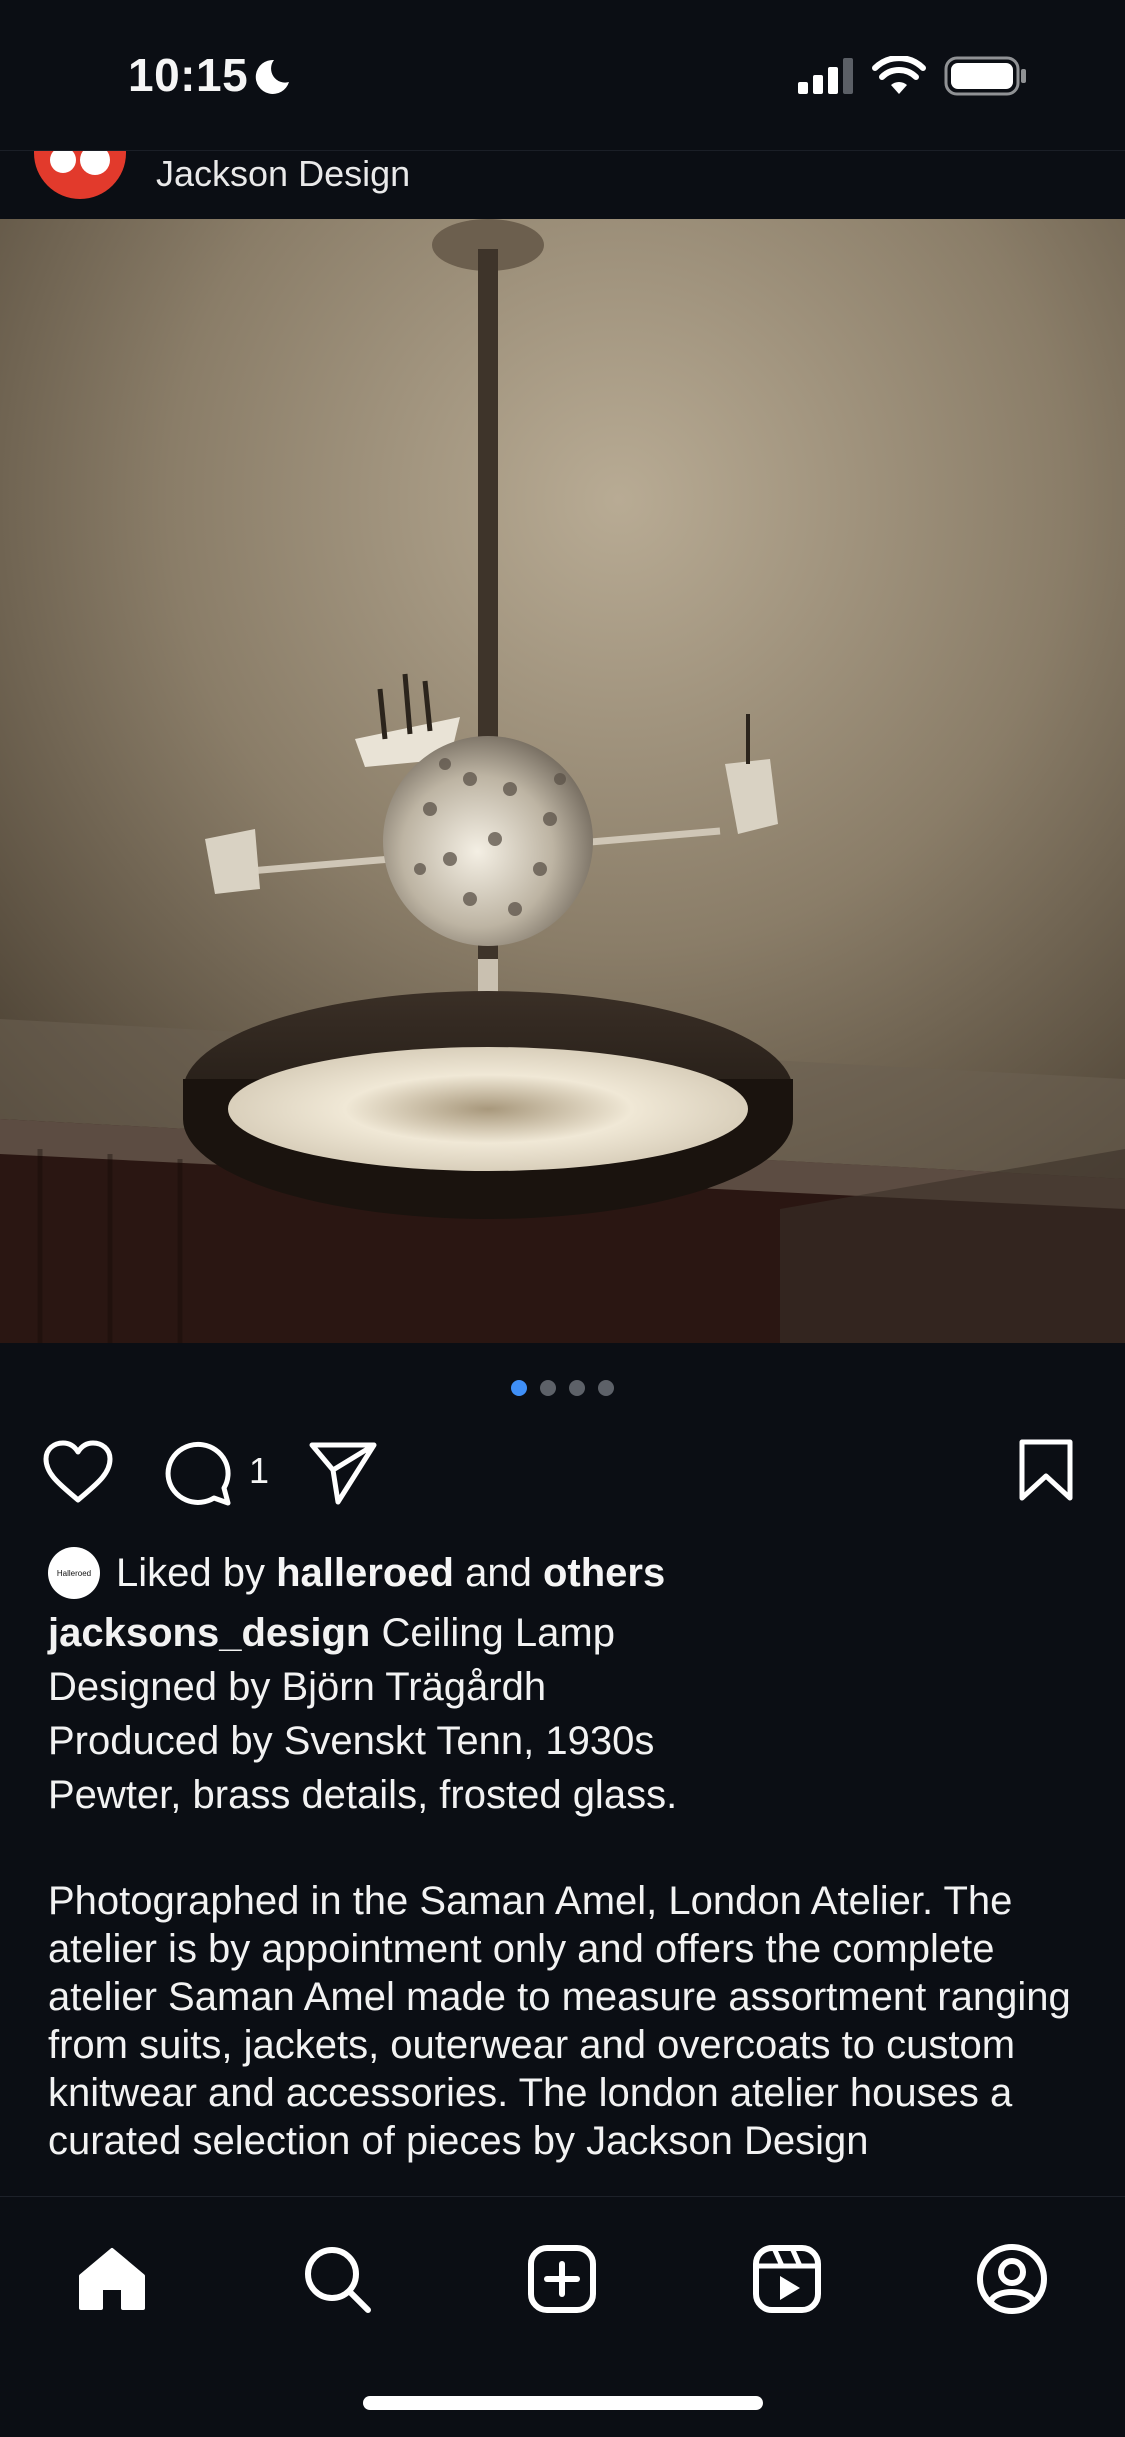  What do you see at coordinates (563, 2403) in the screenshot?
I see `home-indicator` at bounding box center [563, 2403].